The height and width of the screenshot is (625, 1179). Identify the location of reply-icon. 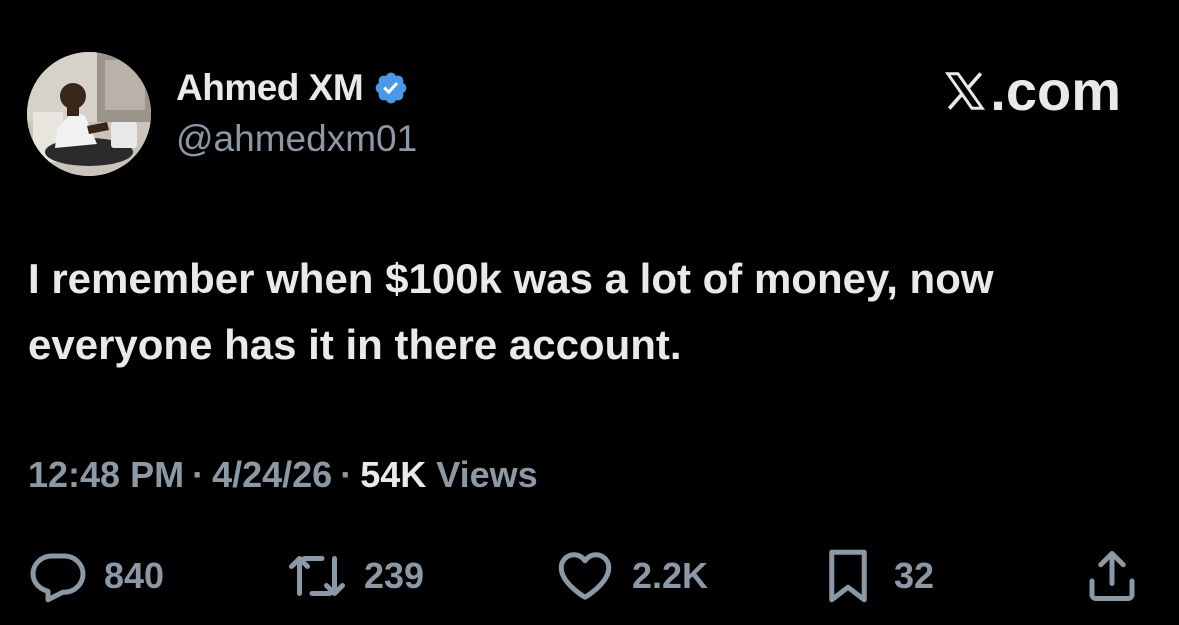
(58, 578).